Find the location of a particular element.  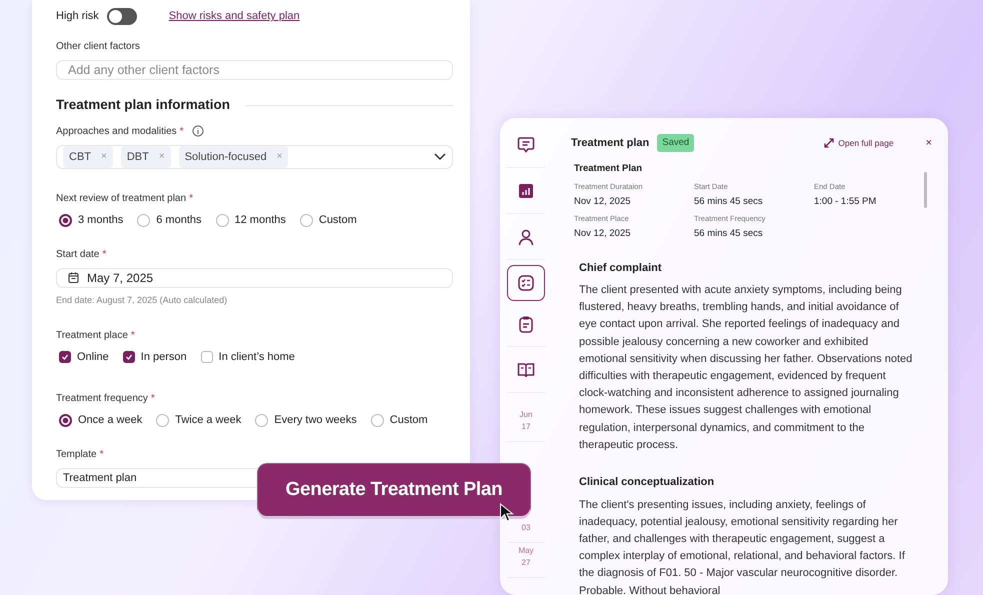

checkbox-option: In client’s home is located at coordinates (247, 357).